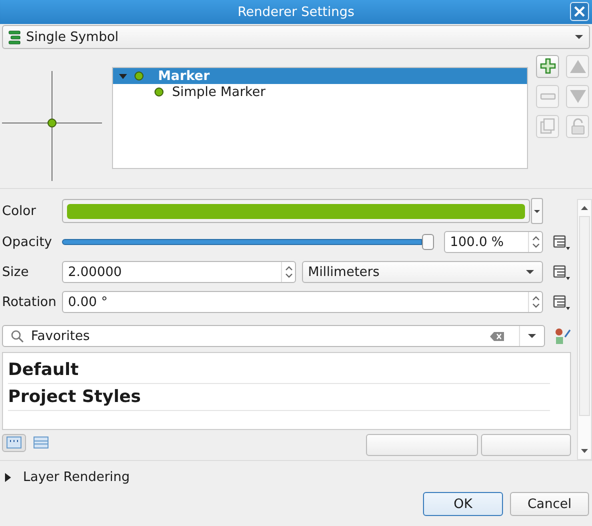 The width and height of the screenshot is (592, 526). Describe the element at coordinates (273, 336) in the screenshot. I see `search-field: Favorites` at that location.